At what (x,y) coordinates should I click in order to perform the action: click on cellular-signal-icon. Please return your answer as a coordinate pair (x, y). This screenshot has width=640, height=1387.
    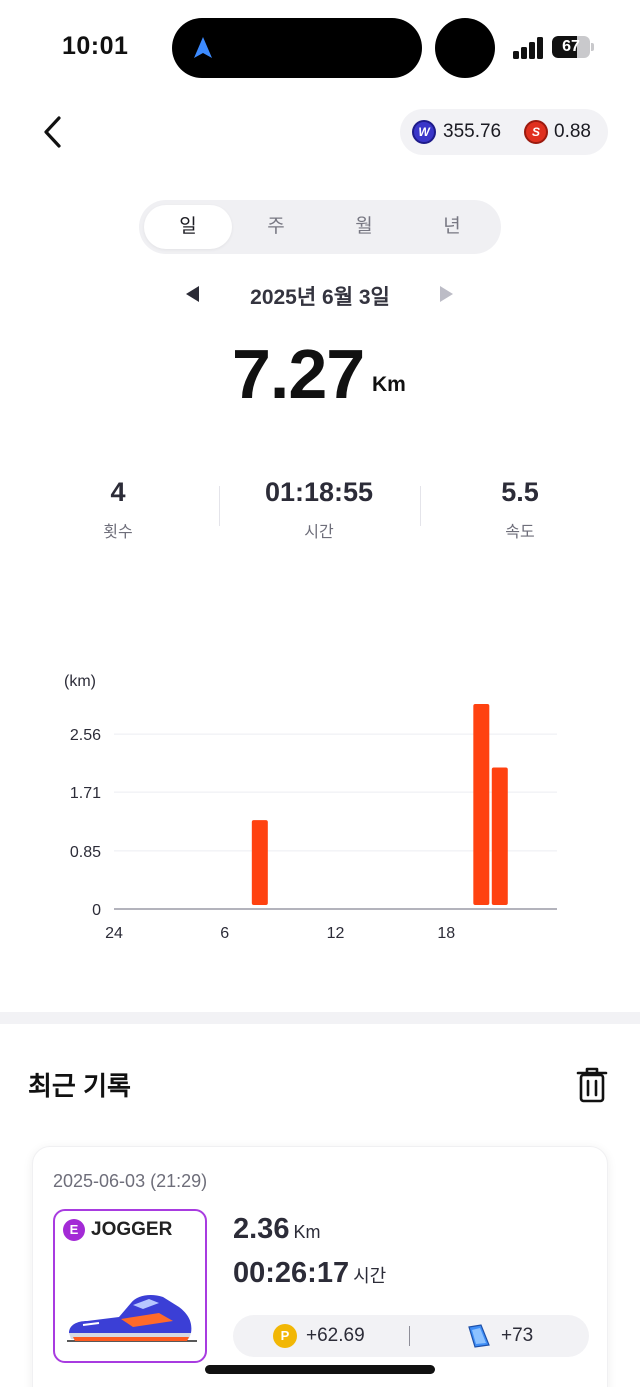
    Looking at the image, I should click on (529, 48).